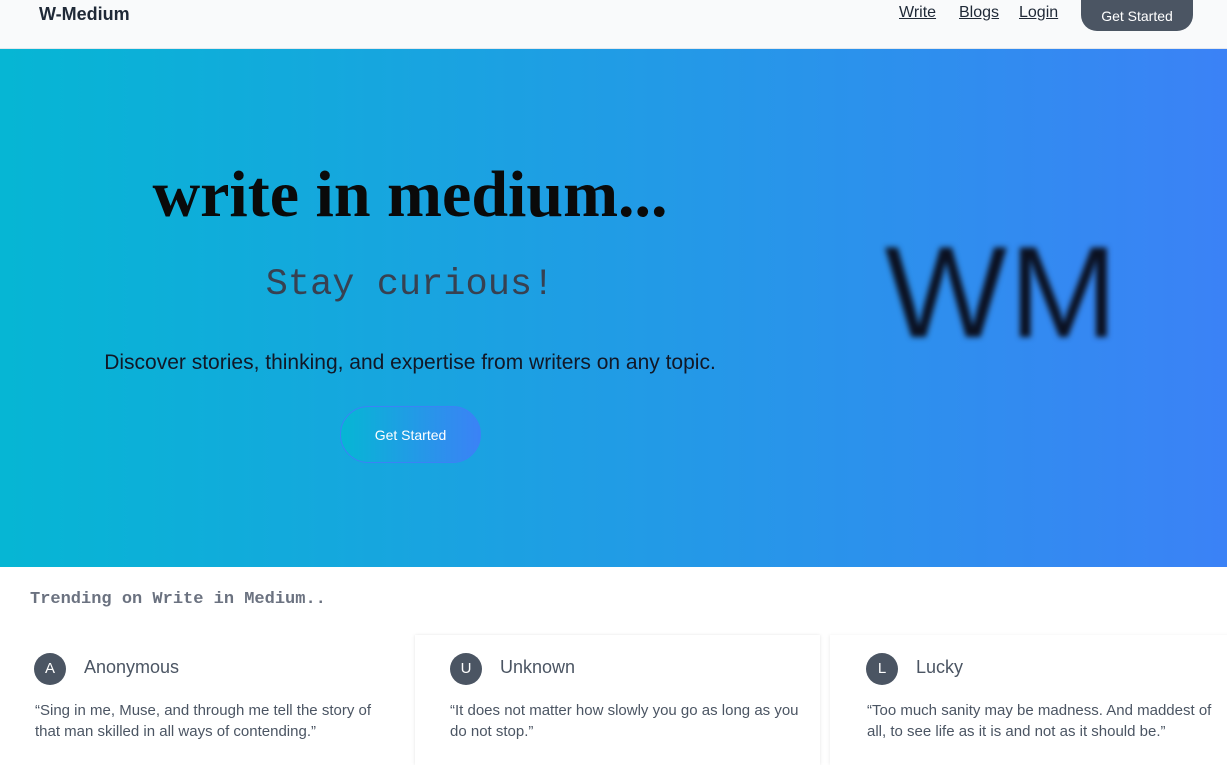 This screenshot has width=1227, height=765. I want to click on hero-get-started-button: Get Started, so click(410, 434).